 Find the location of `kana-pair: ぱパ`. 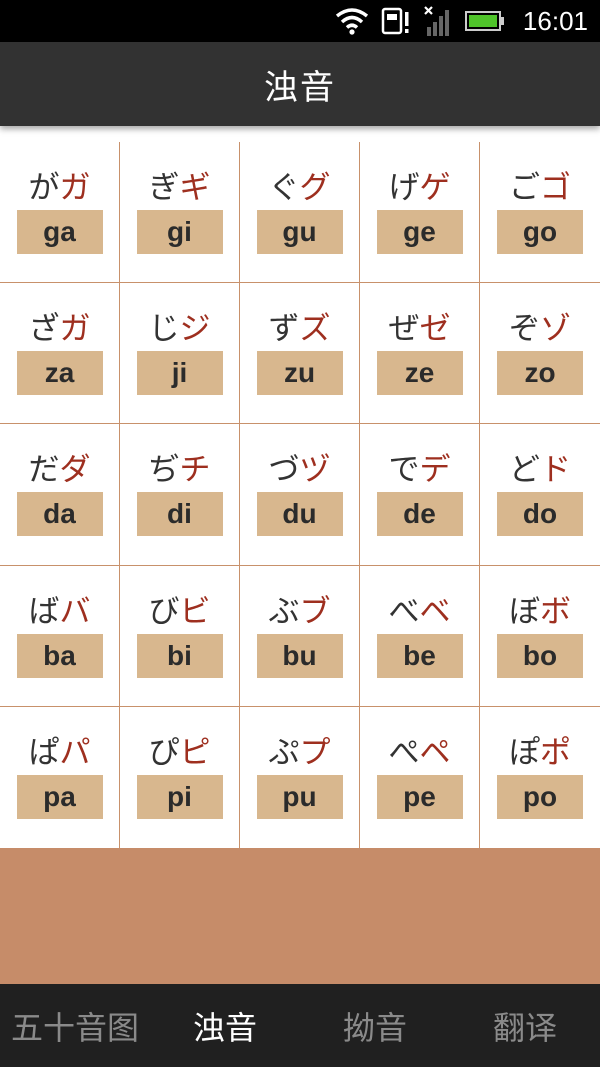

kana-pair: ぱパ is located at coordinates (60, 754).